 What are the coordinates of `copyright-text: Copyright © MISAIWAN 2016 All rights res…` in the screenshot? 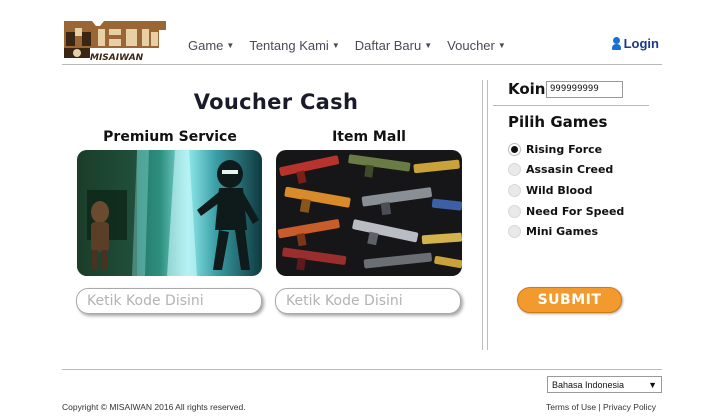 It's located at (154, 407).